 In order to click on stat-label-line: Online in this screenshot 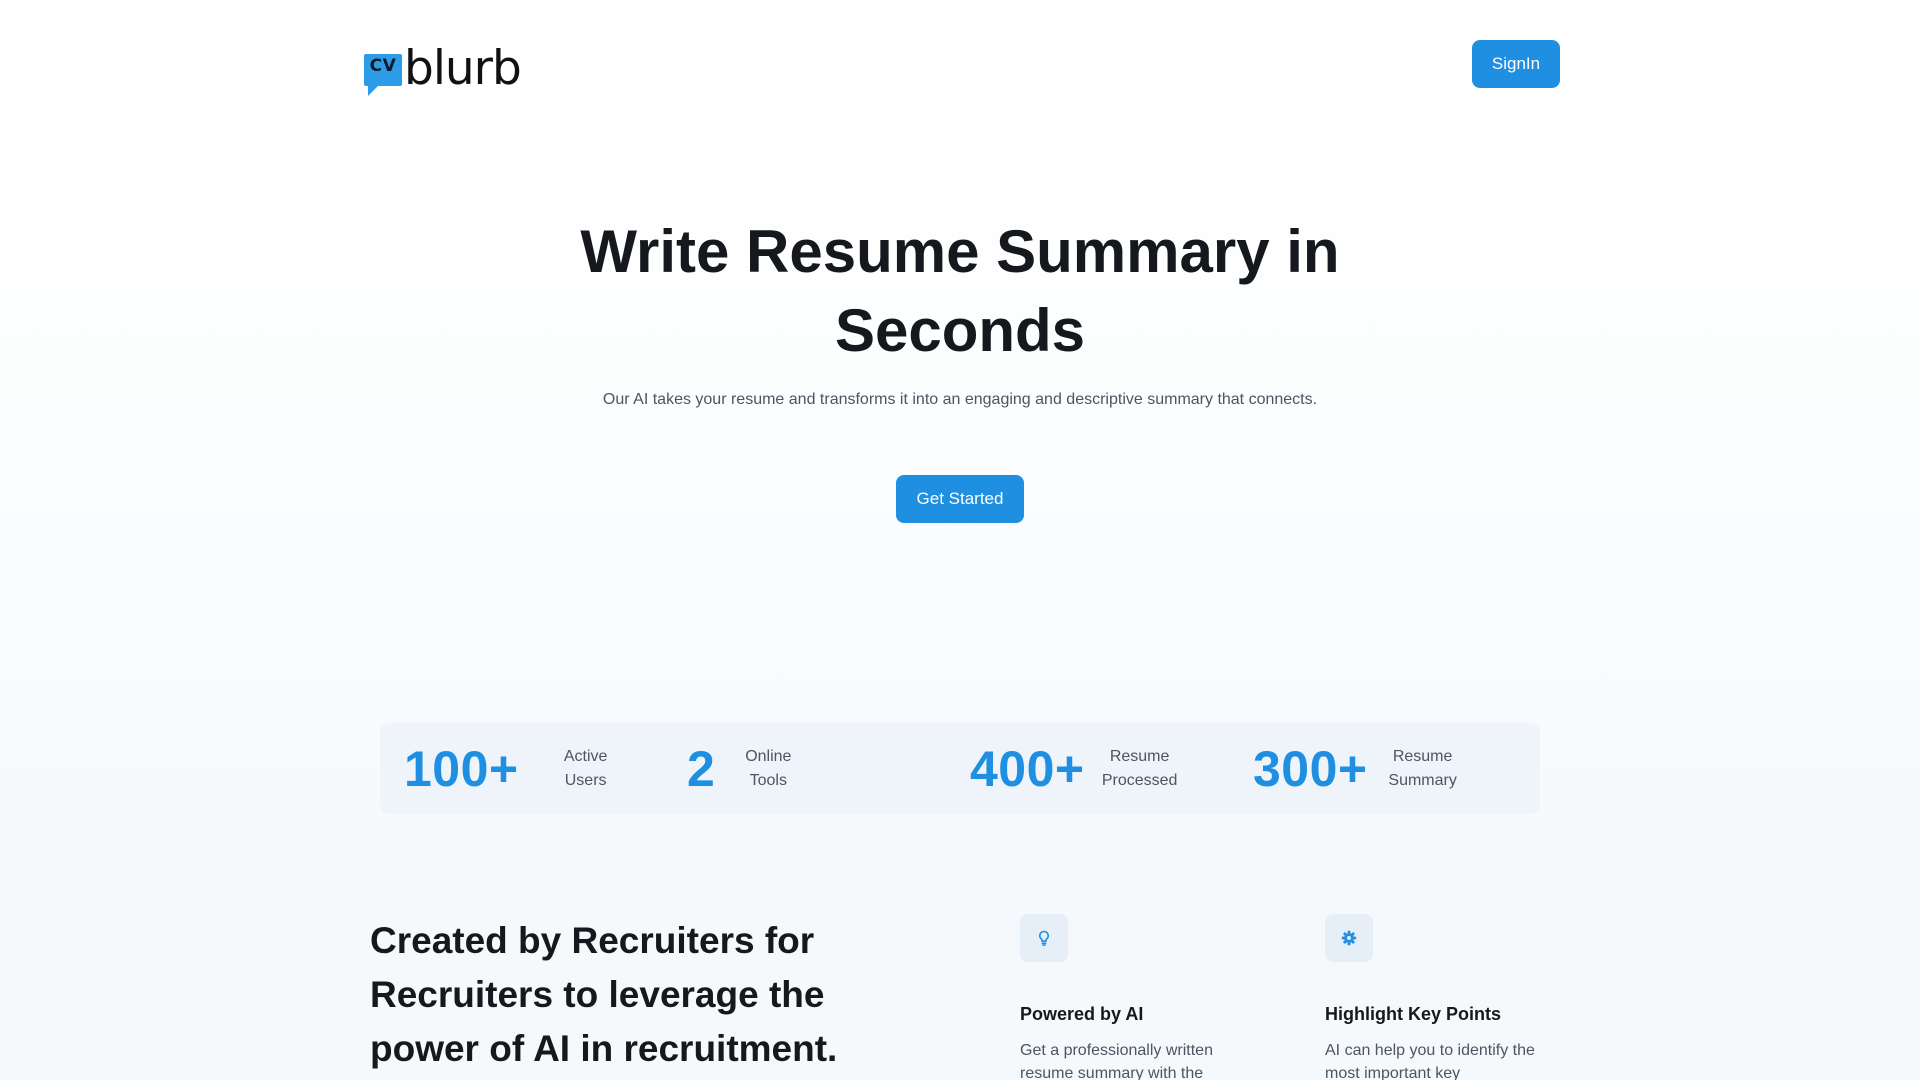, I will do `click(768, 756)`.